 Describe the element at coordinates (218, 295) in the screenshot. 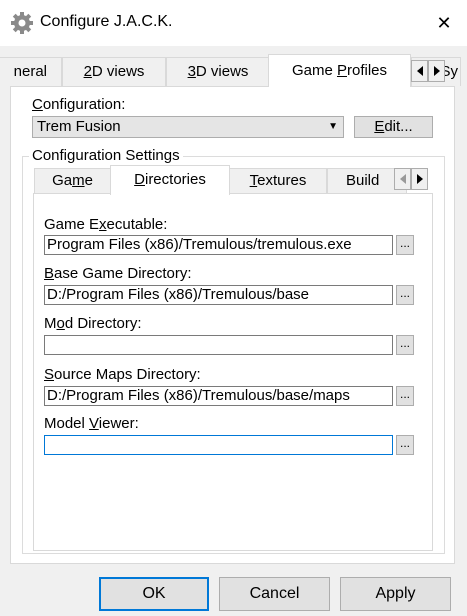

I see `base-game-directory-field: D:/Program Files (x86)/Tremulous/base` at that location.